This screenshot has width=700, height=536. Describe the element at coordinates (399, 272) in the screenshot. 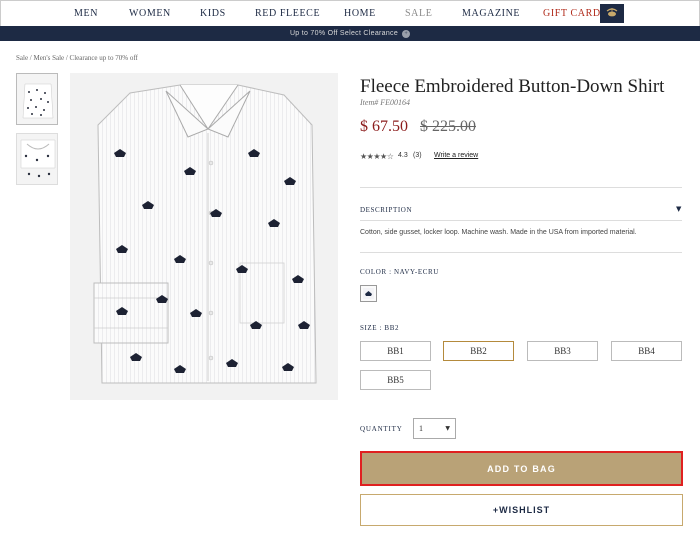

I see `color-label: COLOR : NAVY-ECRU` at that location.